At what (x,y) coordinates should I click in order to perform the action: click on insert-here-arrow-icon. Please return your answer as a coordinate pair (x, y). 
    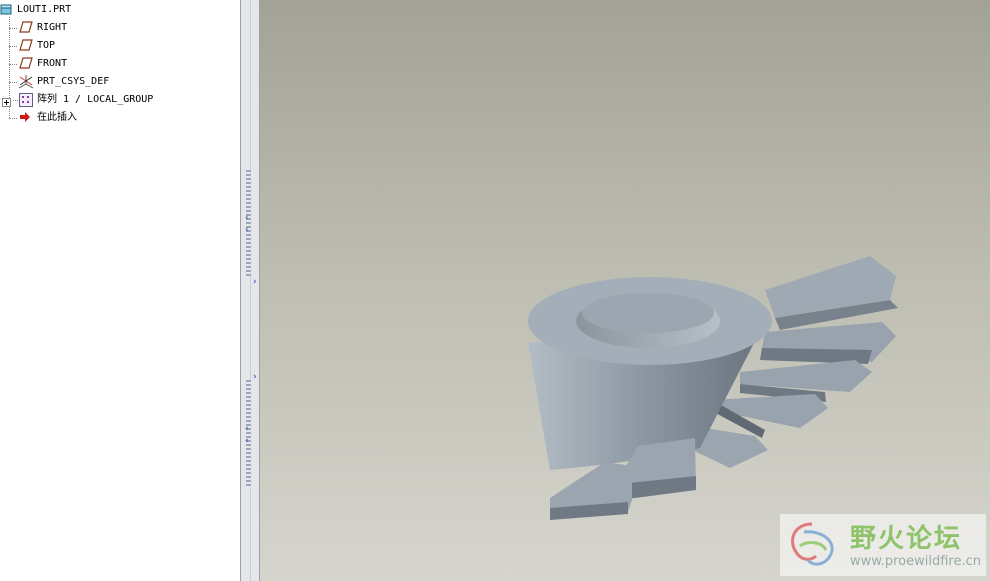
    Looking at the image, I should click on (26, 118).